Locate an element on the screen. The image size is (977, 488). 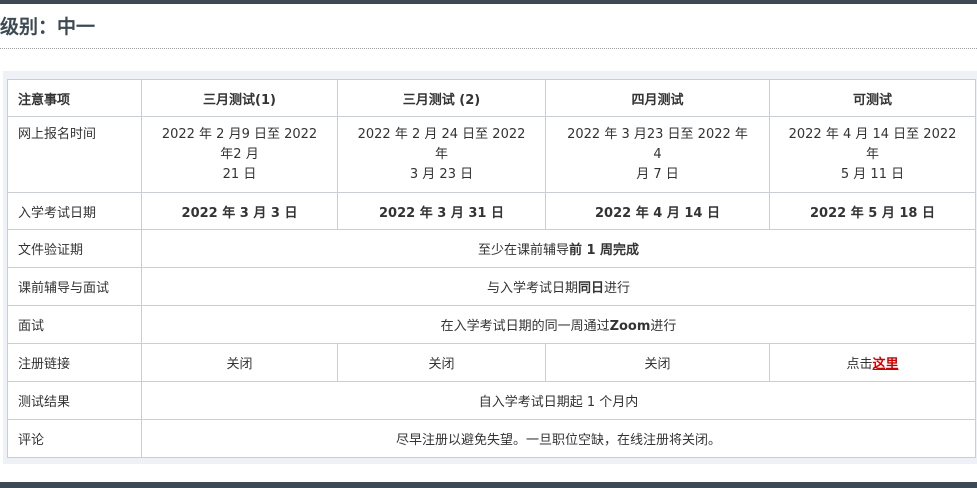
exam-date-1: 2022 年 3 月 3 日 is located at coordinates (239, 211).